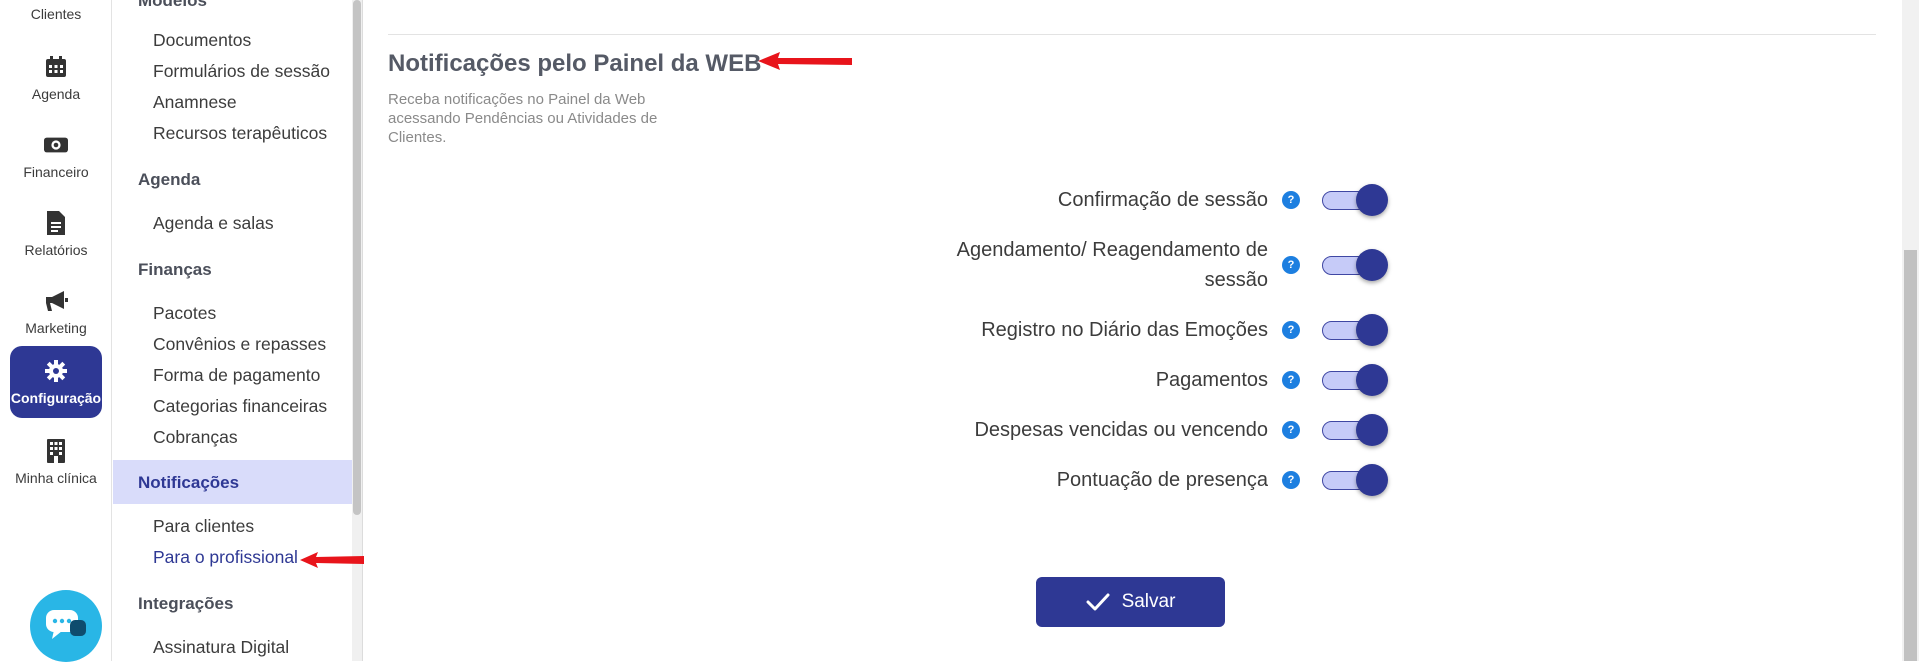 Image resolution: width=1919 pixels, height=662 pixels. What do you see at coordinates (195, 102) in the screenshot?
I see `menu-item-anamnese: Anamnese` at bounding box center [195, 102].